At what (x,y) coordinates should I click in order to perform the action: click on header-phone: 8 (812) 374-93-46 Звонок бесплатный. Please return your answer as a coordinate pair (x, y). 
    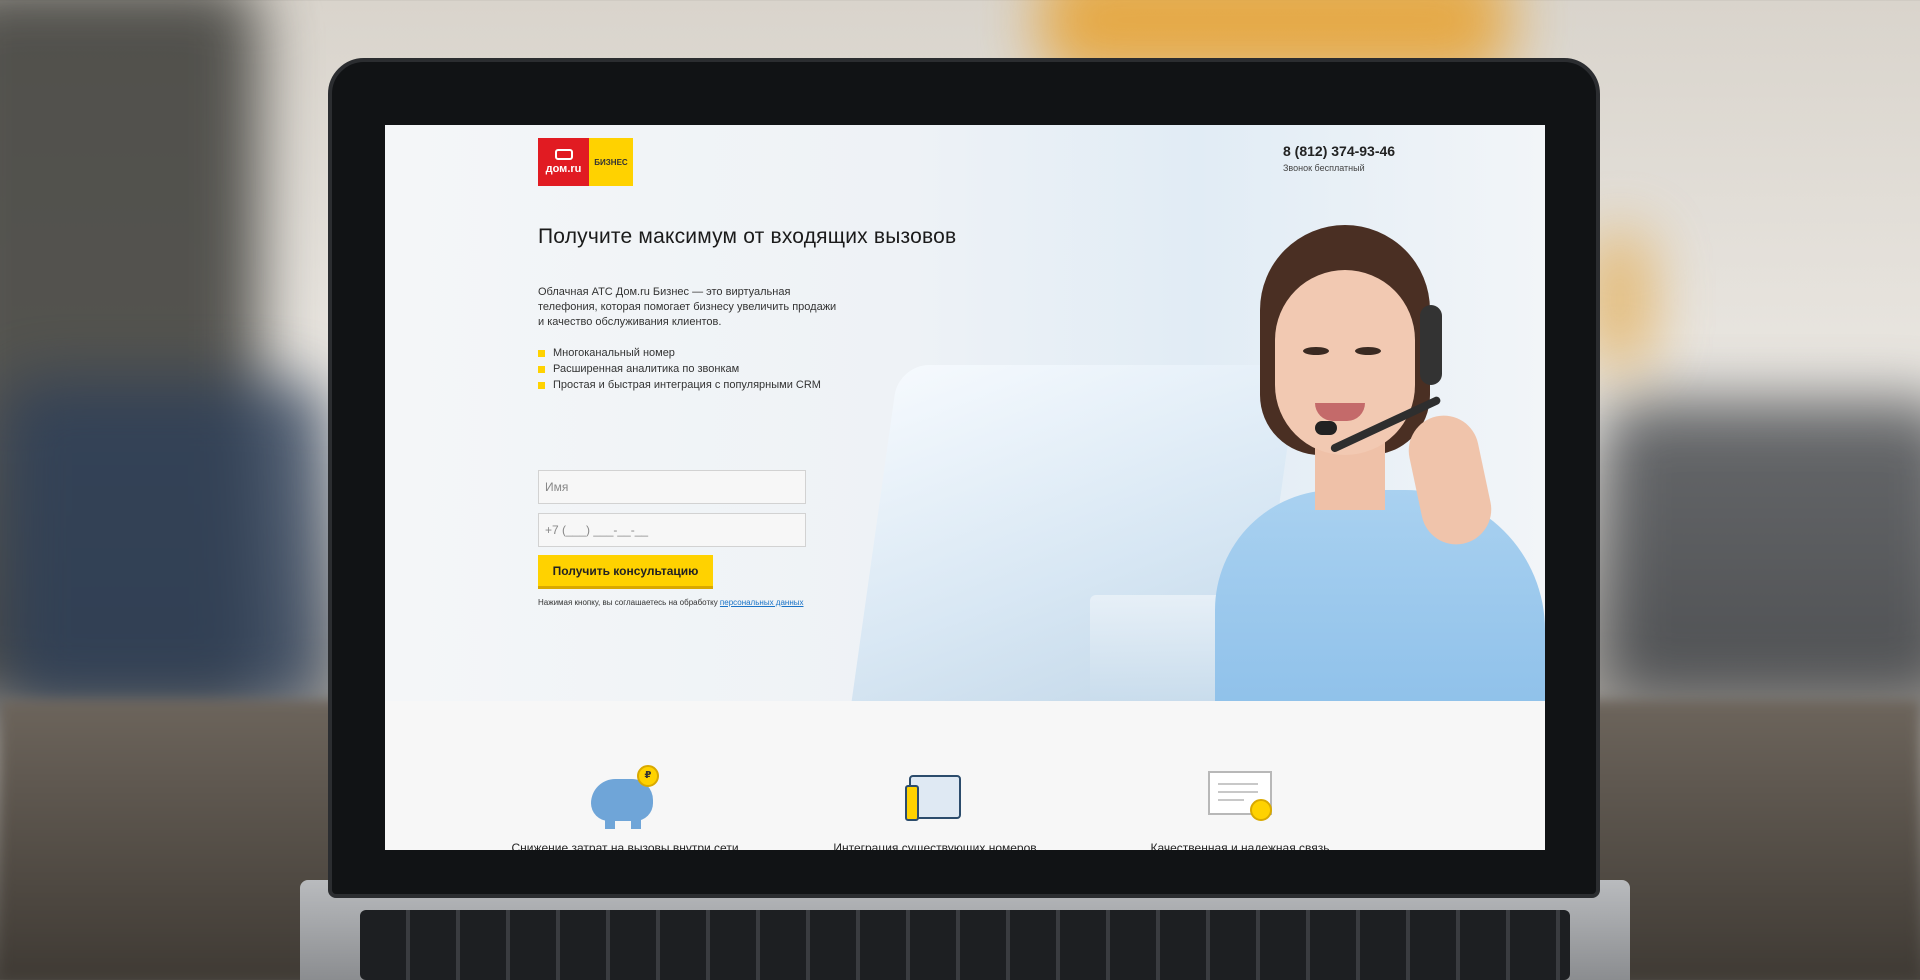
    Looking at the image, I should click on (1339, 158).